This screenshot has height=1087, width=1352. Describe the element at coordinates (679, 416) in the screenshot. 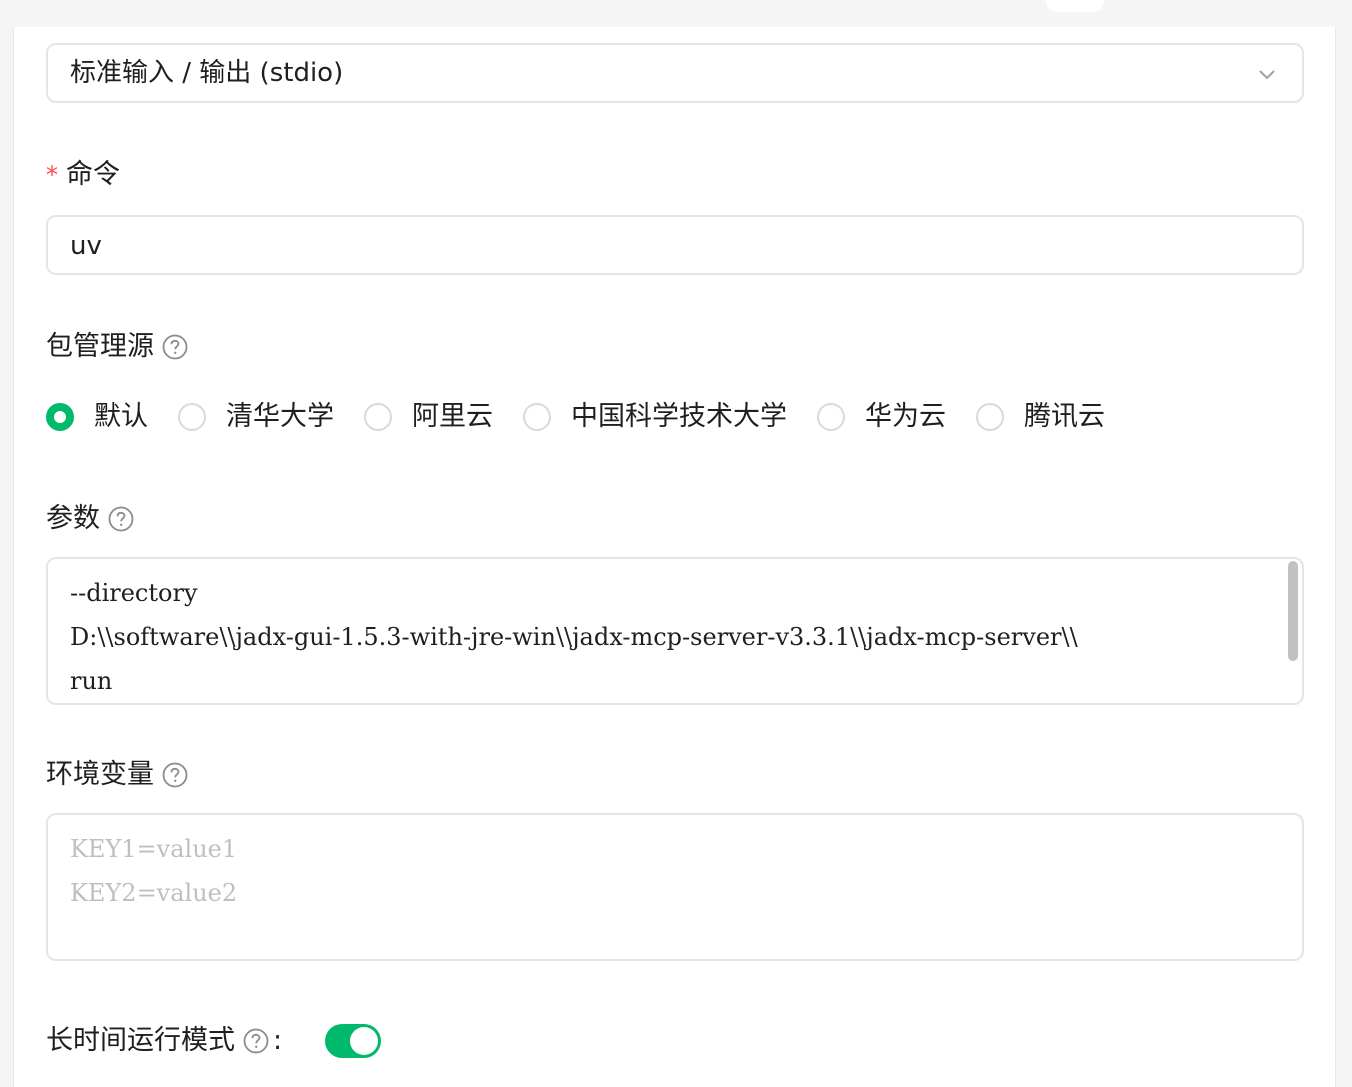

I see `radio-label: 中国科学技术大学` at that location.